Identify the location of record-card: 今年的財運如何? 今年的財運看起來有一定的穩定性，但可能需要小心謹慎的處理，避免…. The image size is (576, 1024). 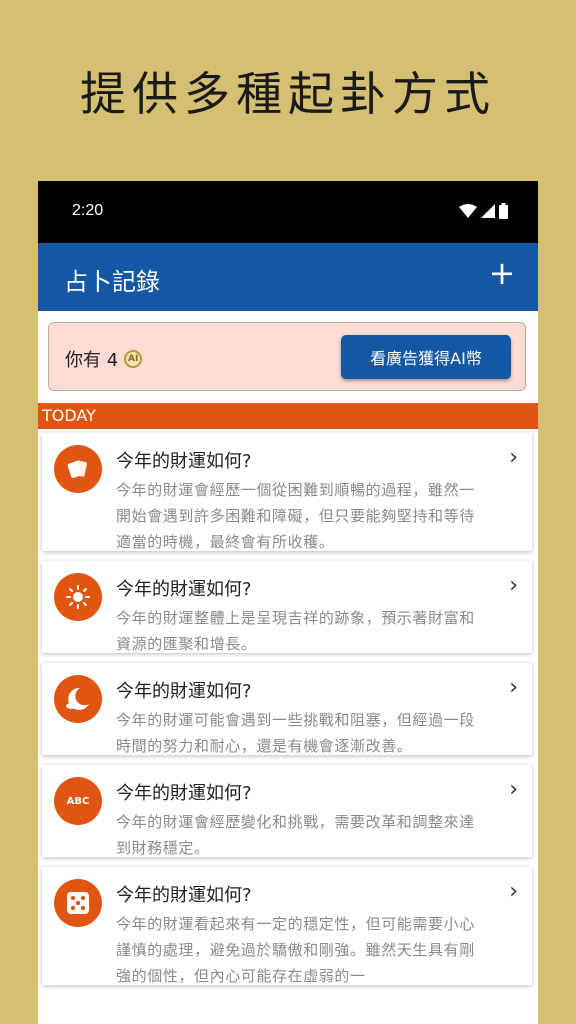
(287, 926).